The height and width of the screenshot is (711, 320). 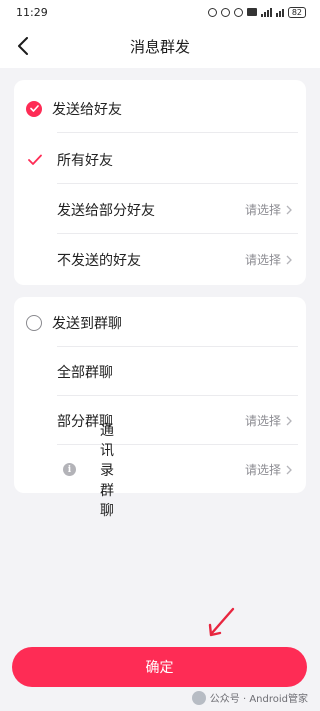 I want to click on watermark: 公众号 · Android管家, so click(x=249, y=697).